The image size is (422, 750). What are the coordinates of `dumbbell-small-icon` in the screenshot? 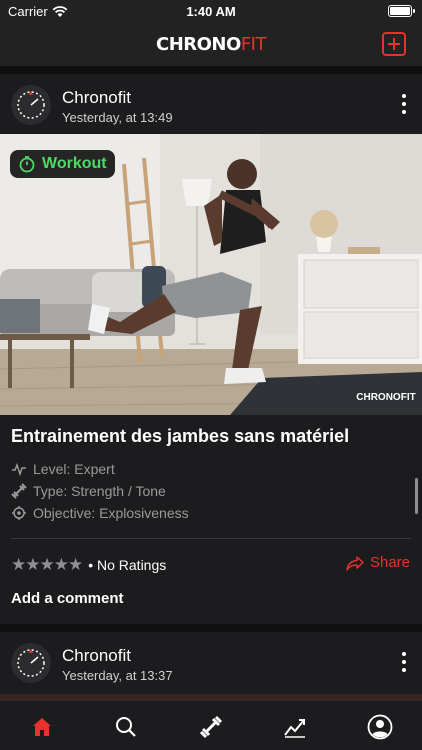 It's located at (19, 491).